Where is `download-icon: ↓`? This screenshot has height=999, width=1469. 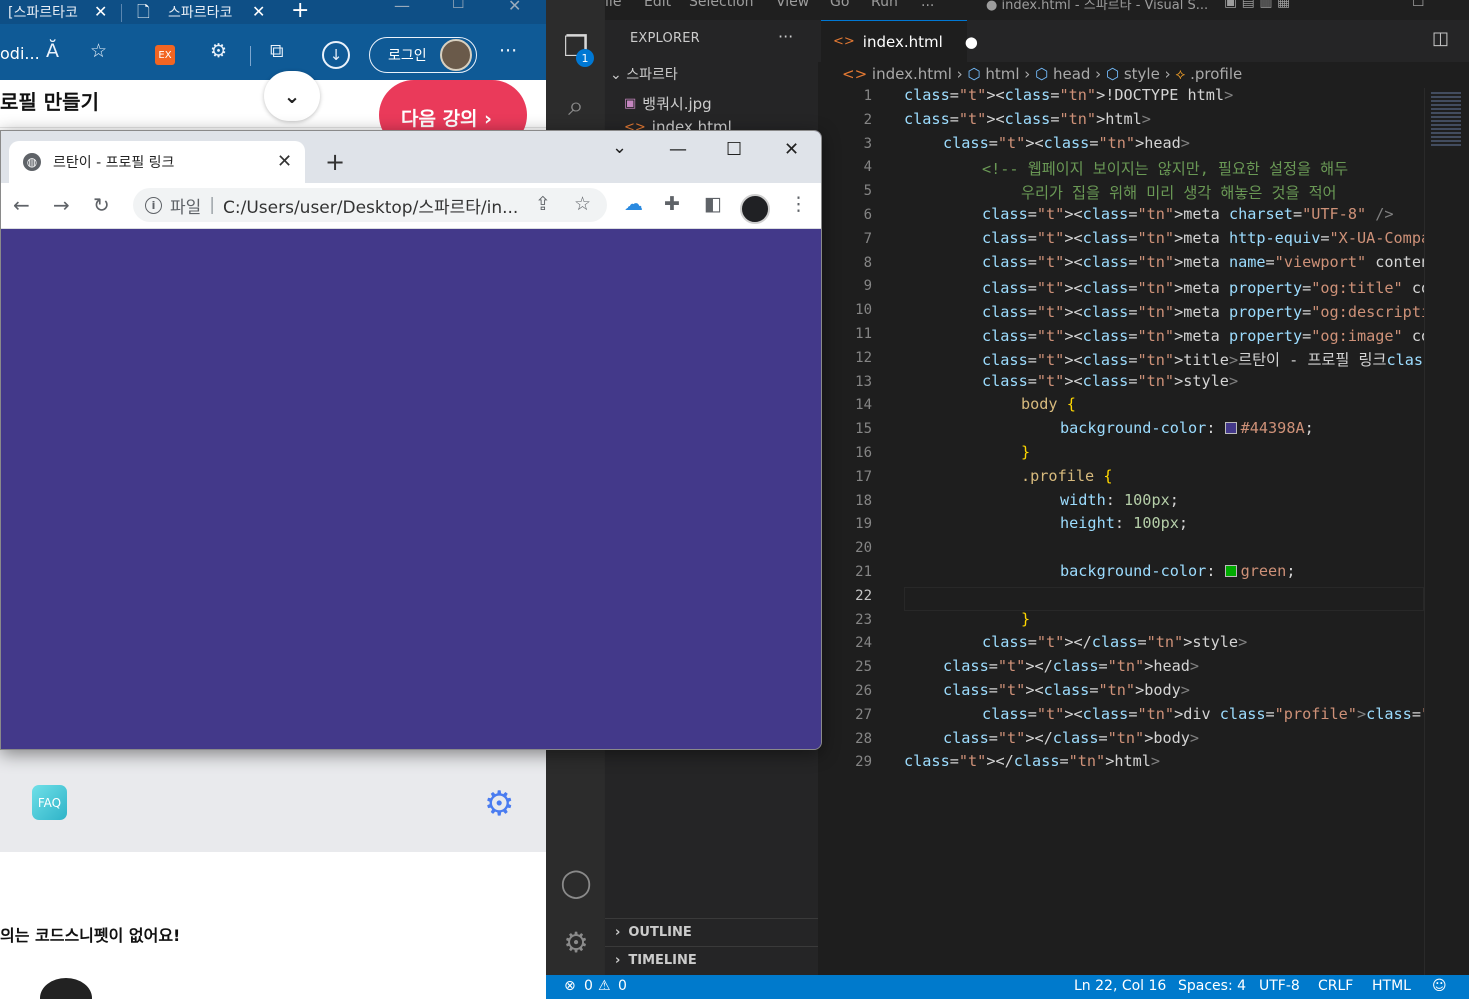
download-icon: ↓ is located at coordinates (336, 55).